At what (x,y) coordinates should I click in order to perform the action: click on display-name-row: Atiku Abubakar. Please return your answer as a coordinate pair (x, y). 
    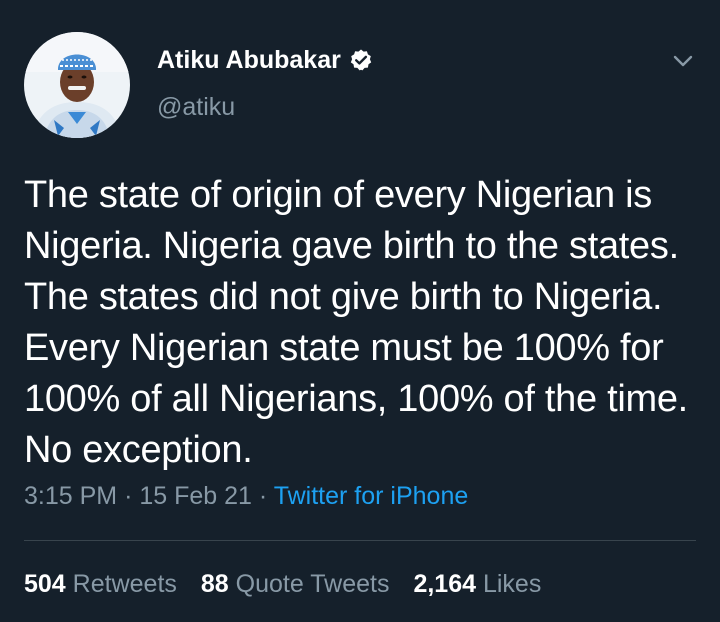
    Looking at the image, I should click on (265, 60).